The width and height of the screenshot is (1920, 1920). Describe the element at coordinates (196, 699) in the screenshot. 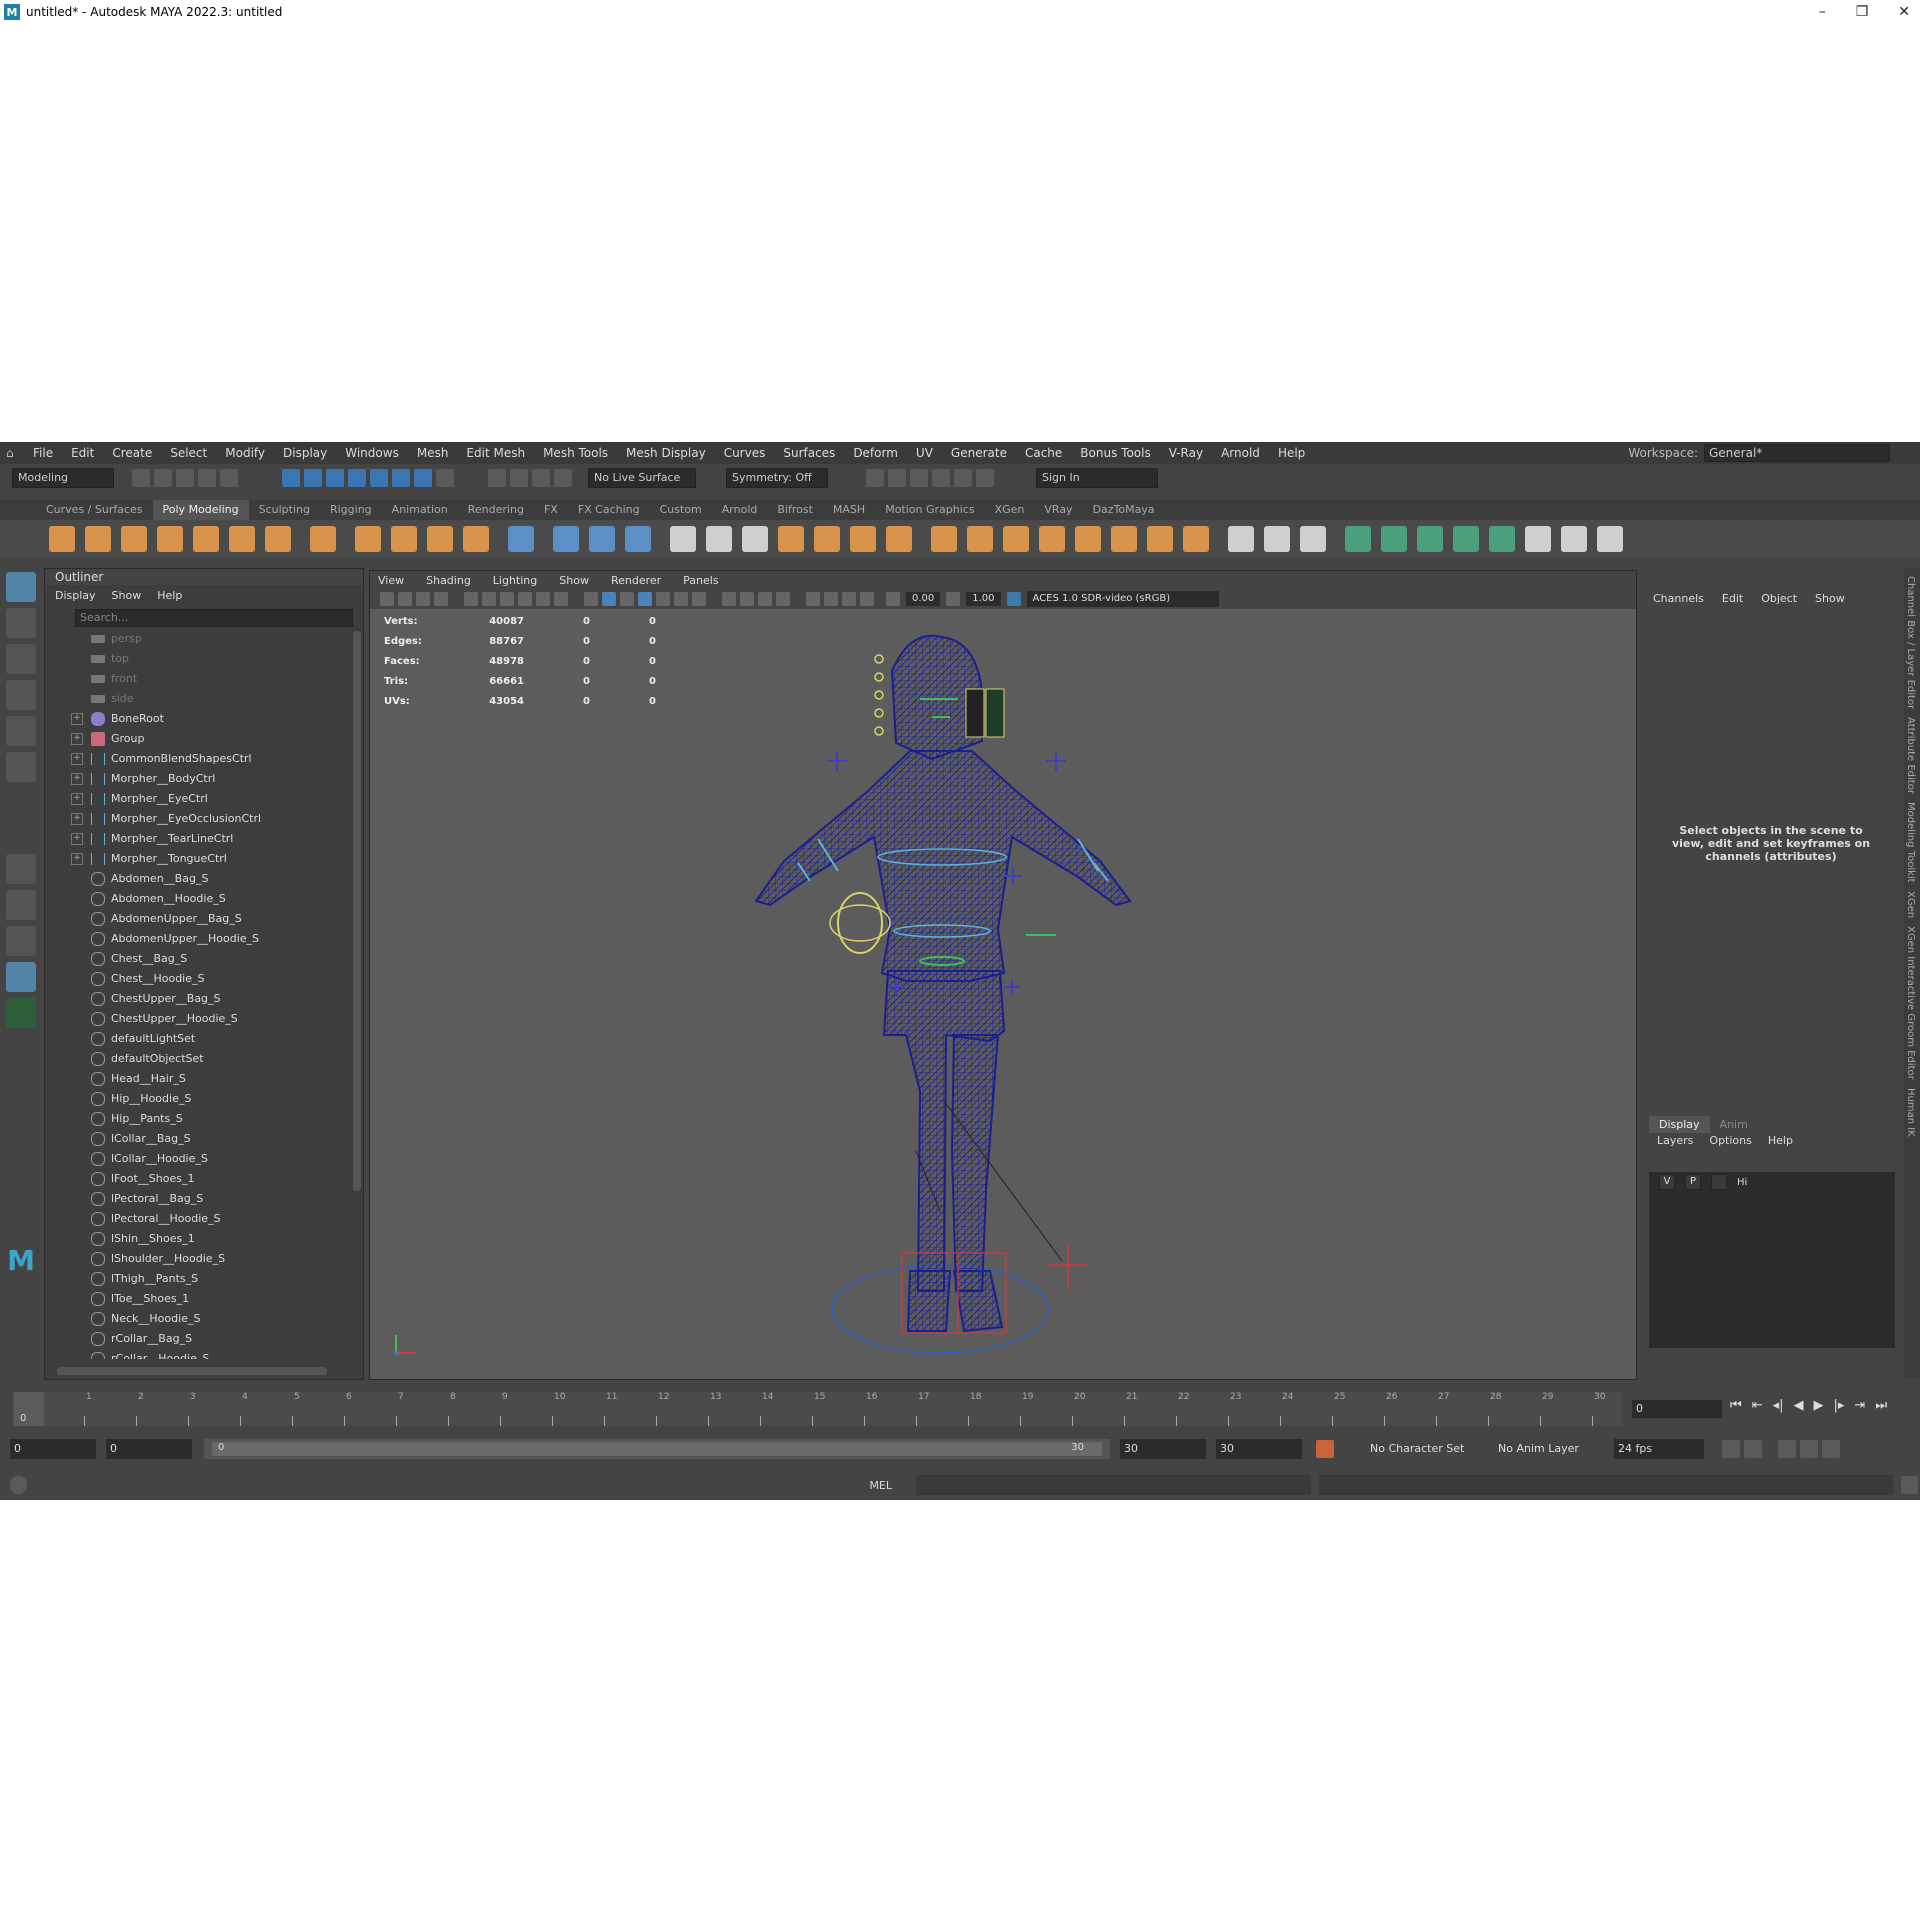

I see `outliner-item: side` at that location.